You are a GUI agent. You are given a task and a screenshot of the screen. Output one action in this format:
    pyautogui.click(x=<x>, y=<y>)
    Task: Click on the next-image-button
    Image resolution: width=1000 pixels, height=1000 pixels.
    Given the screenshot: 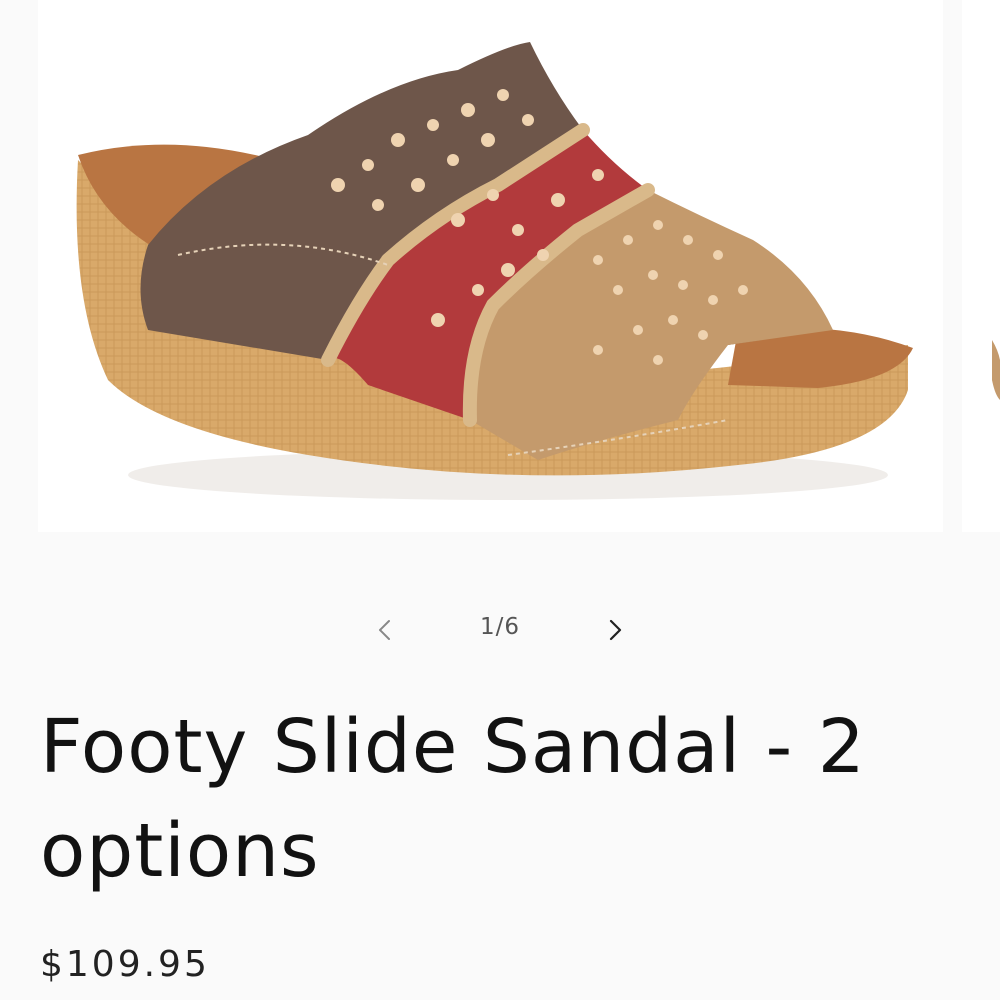 What is the action you would take?
    pyautogui.click(x=615, y=630)
    